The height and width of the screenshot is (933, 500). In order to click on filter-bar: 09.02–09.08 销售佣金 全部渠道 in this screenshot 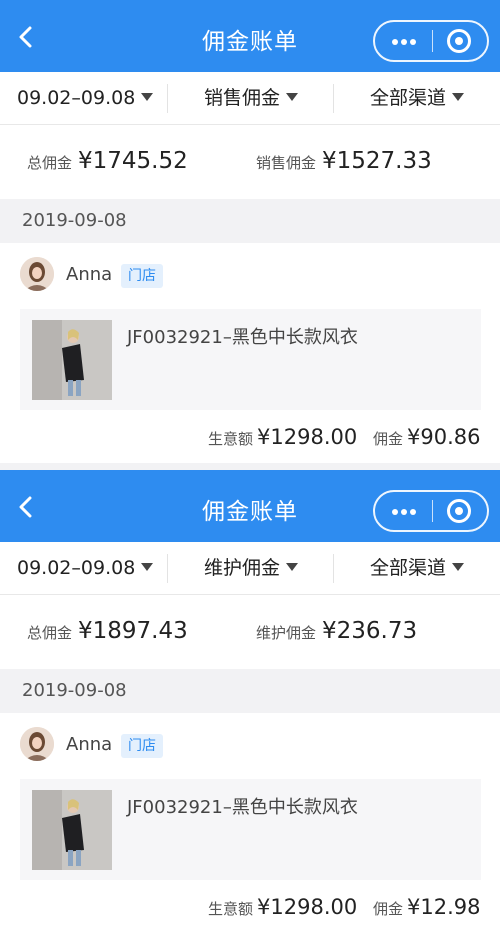, I will do `click(250, 98)`.